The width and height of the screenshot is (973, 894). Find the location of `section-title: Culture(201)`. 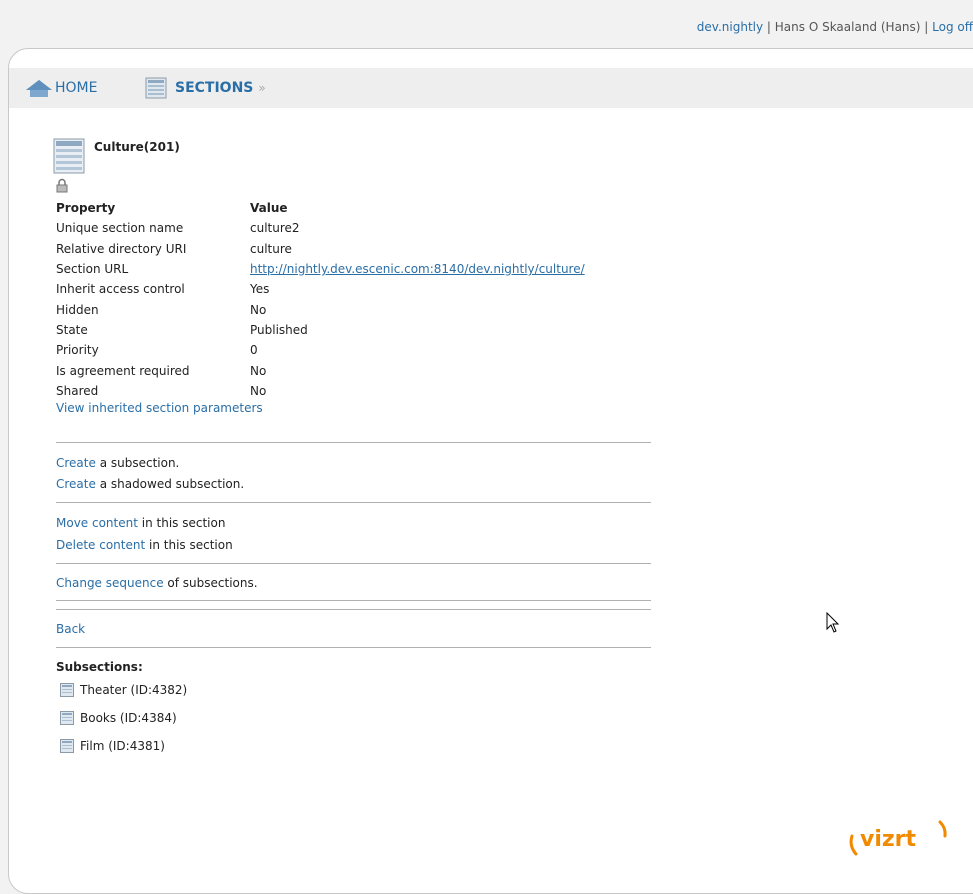

section-title: Culture(201) is located at coordinates (137, 147).